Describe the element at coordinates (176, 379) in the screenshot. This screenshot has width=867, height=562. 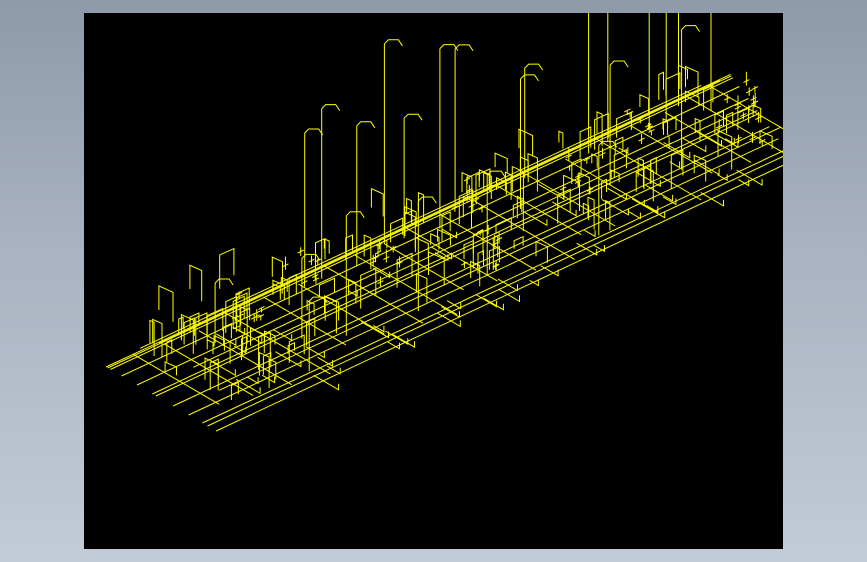
I see `cross-branch-pipe` at that location.